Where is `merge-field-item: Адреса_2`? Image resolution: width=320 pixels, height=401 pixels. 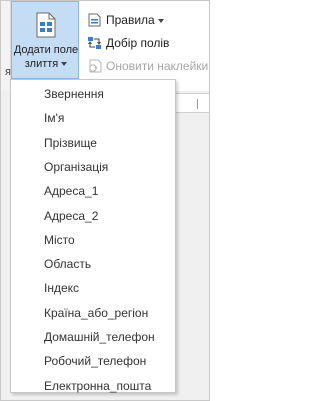
merge-field-item: Адреса_2 is located at coordinates (93, 216).